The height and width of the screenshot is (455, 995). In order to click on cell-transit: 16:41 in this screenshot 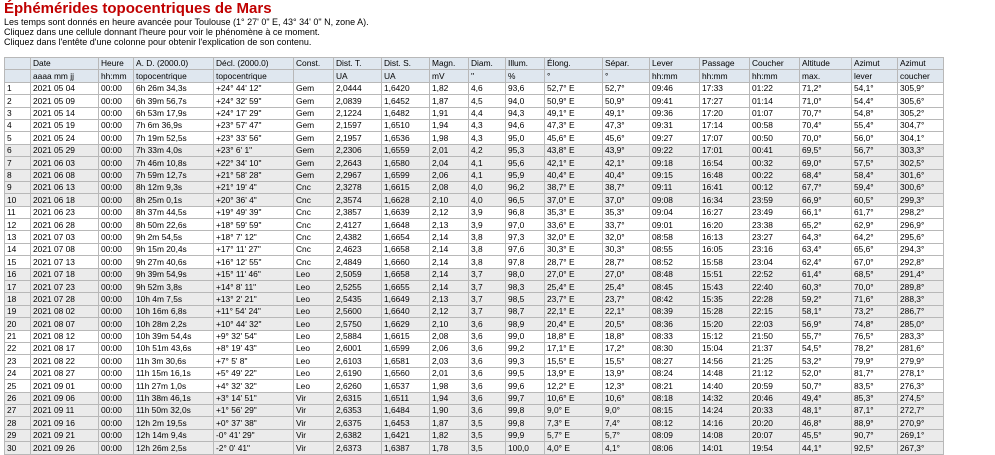, I will do `click(724, 187)`.